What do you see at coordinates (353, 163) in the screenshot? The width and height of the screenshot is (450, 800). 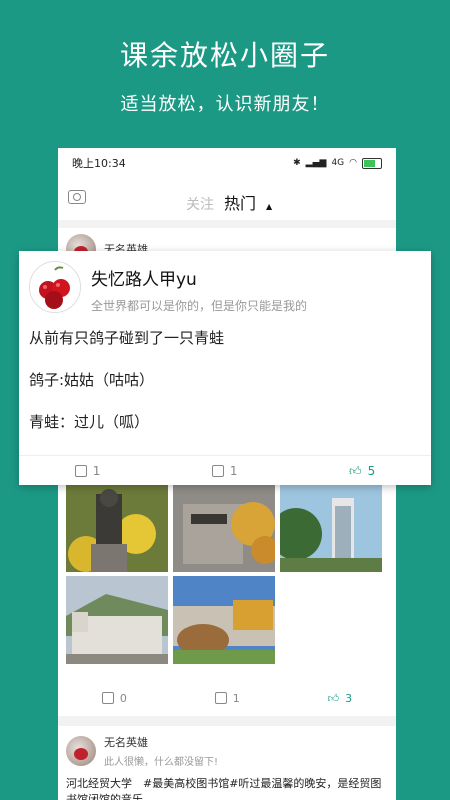 I see `wifi-icon: ◠` at bounding box center [353, 163].